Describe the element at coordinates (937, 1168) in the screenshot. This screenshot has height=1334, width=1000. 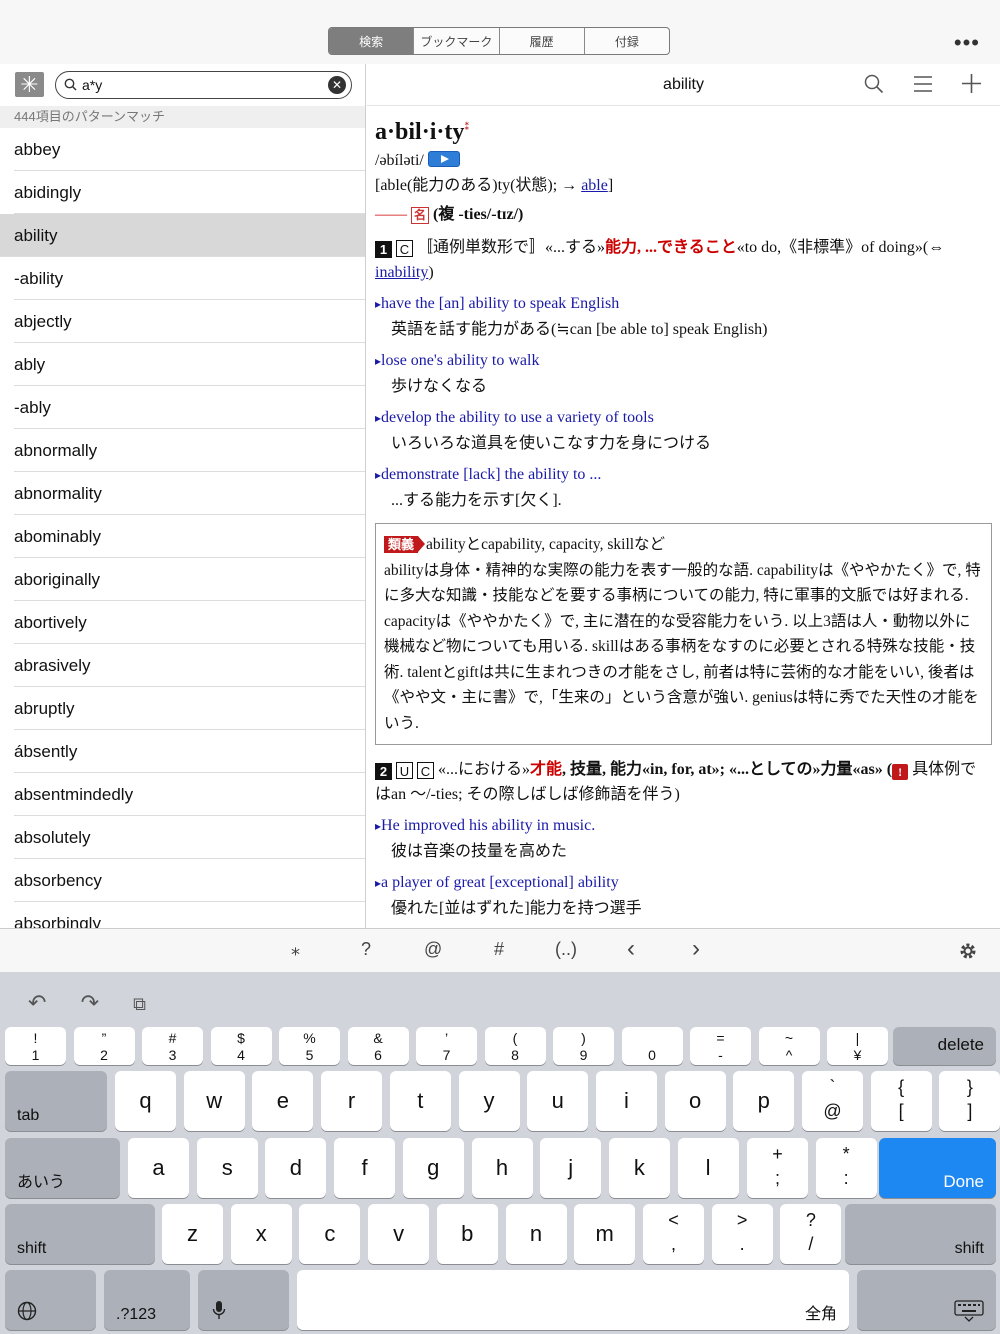
I see `done-key: Done` at that location.